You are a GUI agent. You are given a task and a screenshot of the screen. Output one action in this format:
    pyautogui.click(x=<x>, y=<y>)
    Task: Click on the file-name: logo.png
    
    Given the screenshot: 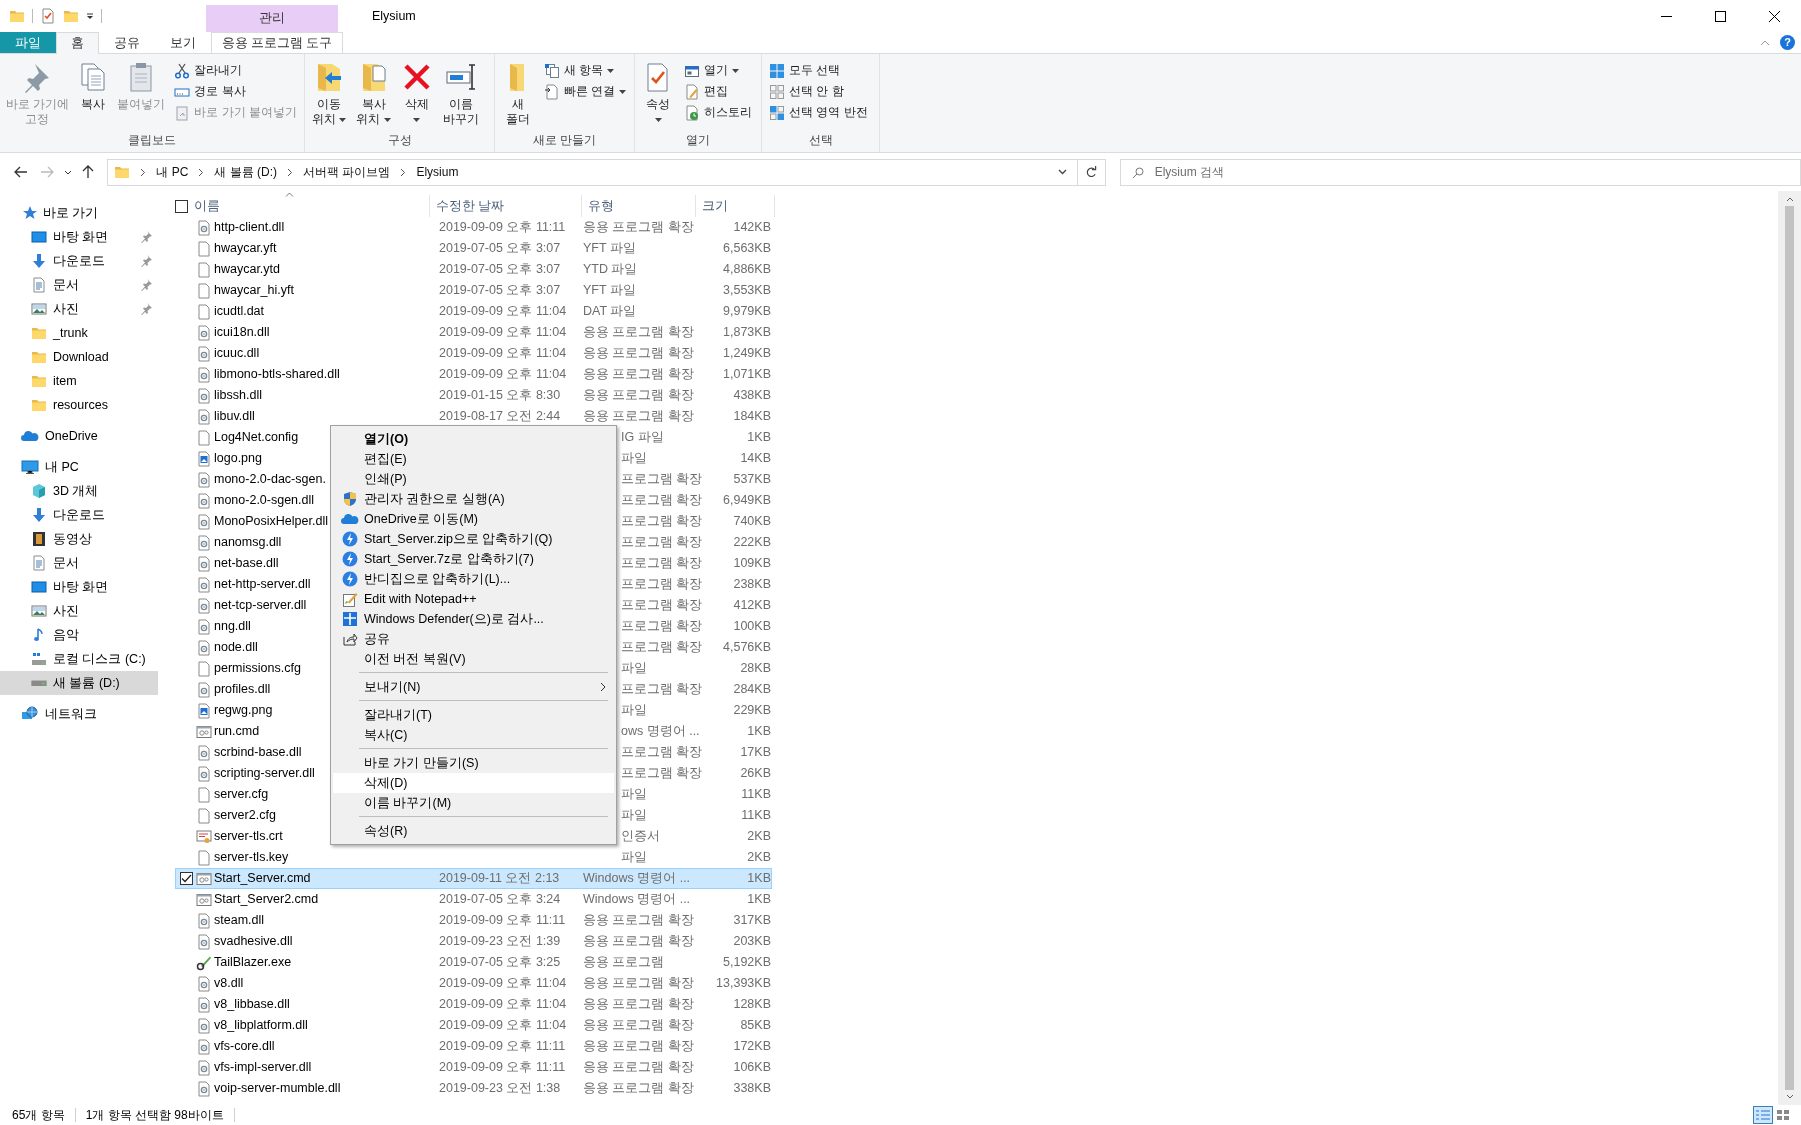 What is the action you would take?
    pyautogui.click(x=238, y=458)
    